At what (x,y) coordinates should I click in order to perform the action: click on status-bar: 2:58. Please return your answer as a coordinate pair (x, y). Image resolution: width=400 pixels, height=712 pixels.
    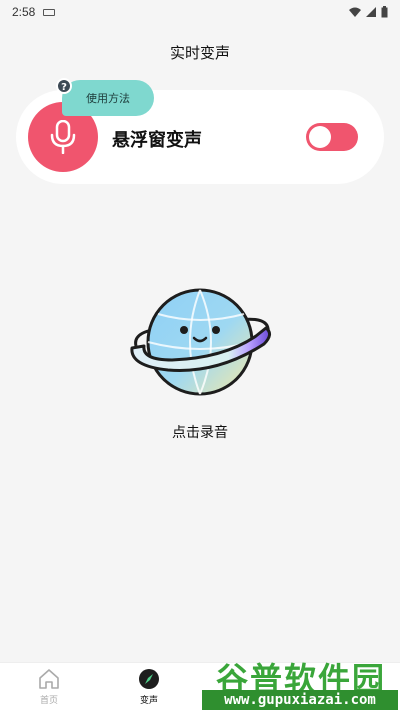
    Looking at the image, I should click on (200, 12).